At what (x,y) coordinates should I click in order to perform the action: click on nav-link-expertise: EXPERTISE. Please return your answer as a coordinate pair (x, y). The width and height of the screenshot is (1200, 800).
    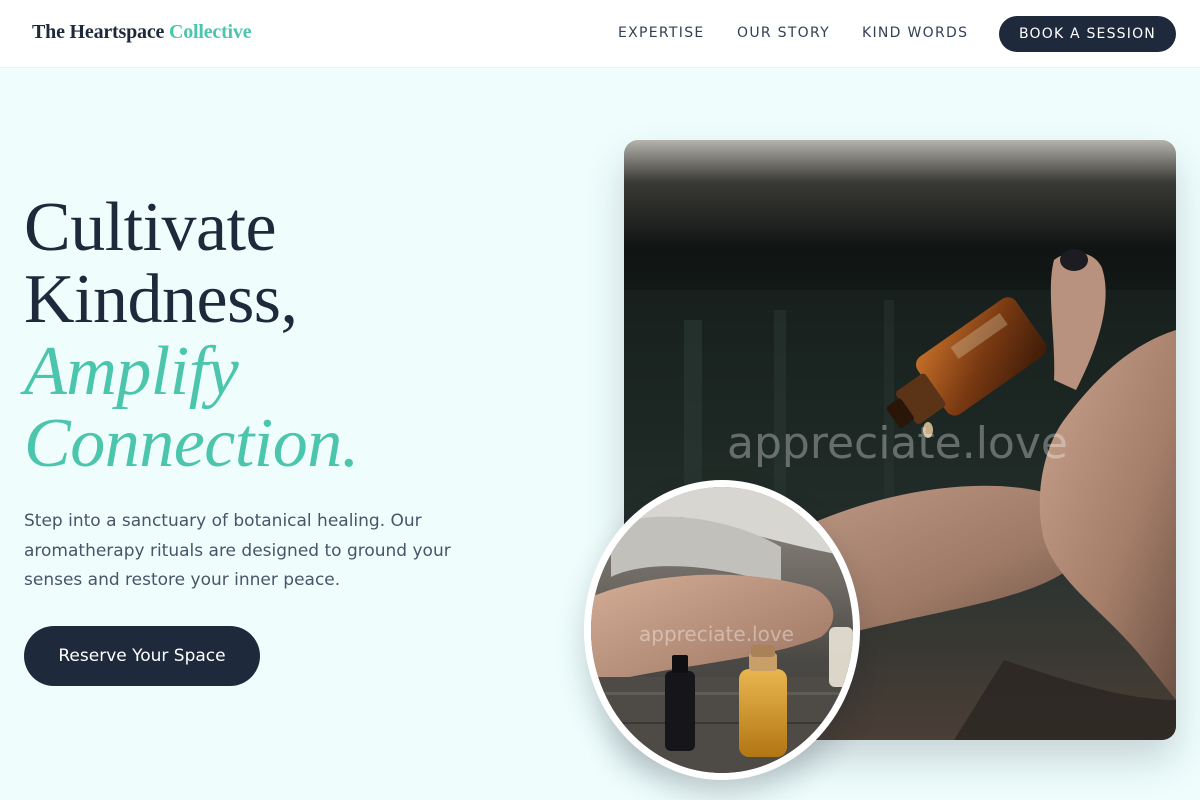
    Looking at the image, I should click on (661, 33).